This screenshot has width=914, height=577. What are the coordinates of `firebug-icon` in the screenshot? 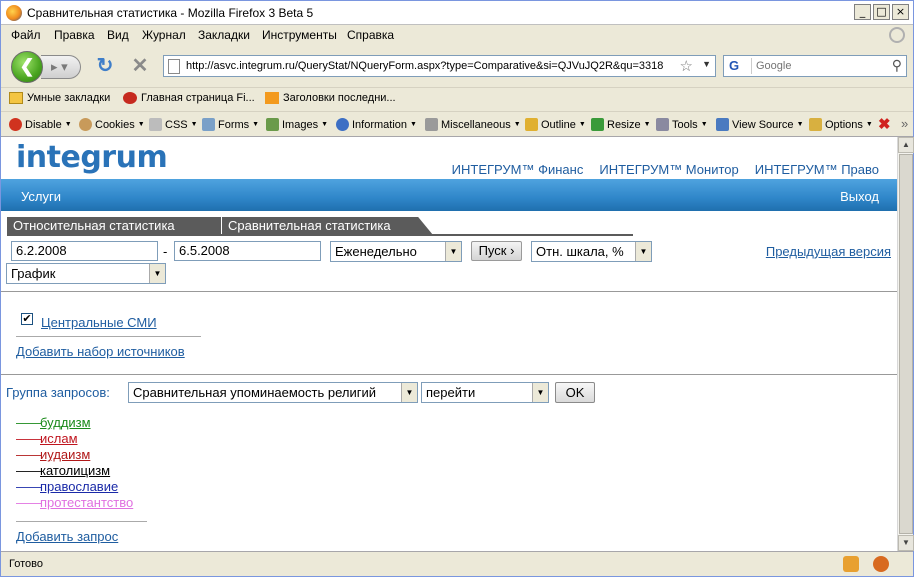 It's located at (881, 564).